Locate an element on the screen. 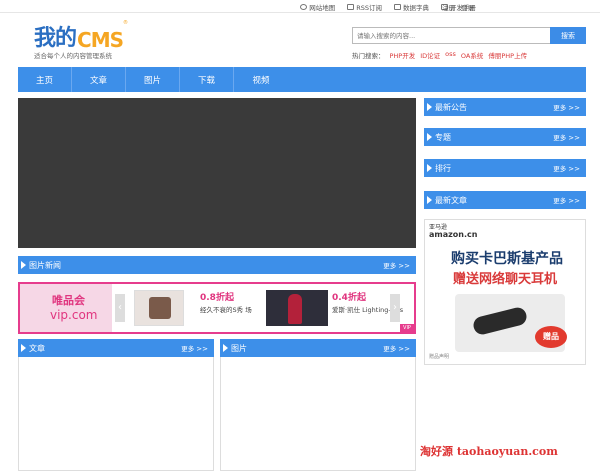  vip-domain: vip.com is located at coordinates (74, 315).